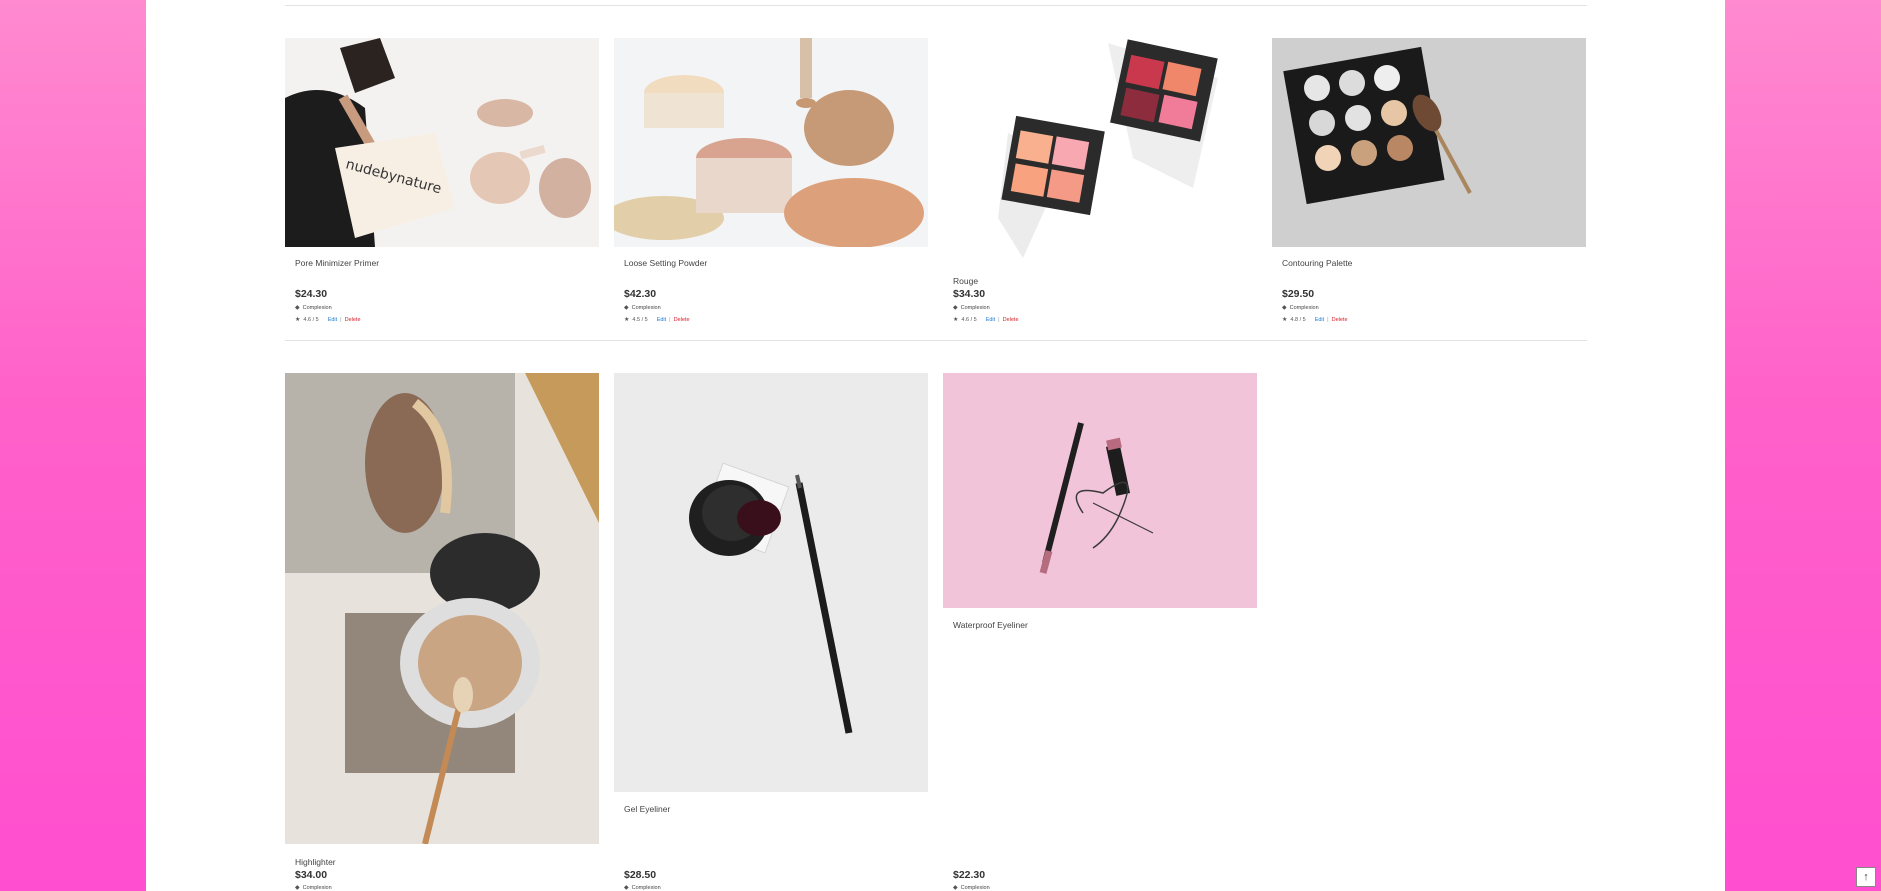  Describe the element at coordinates (311, 875) in the screenshot. I see `product-price: $34.00` at that location.